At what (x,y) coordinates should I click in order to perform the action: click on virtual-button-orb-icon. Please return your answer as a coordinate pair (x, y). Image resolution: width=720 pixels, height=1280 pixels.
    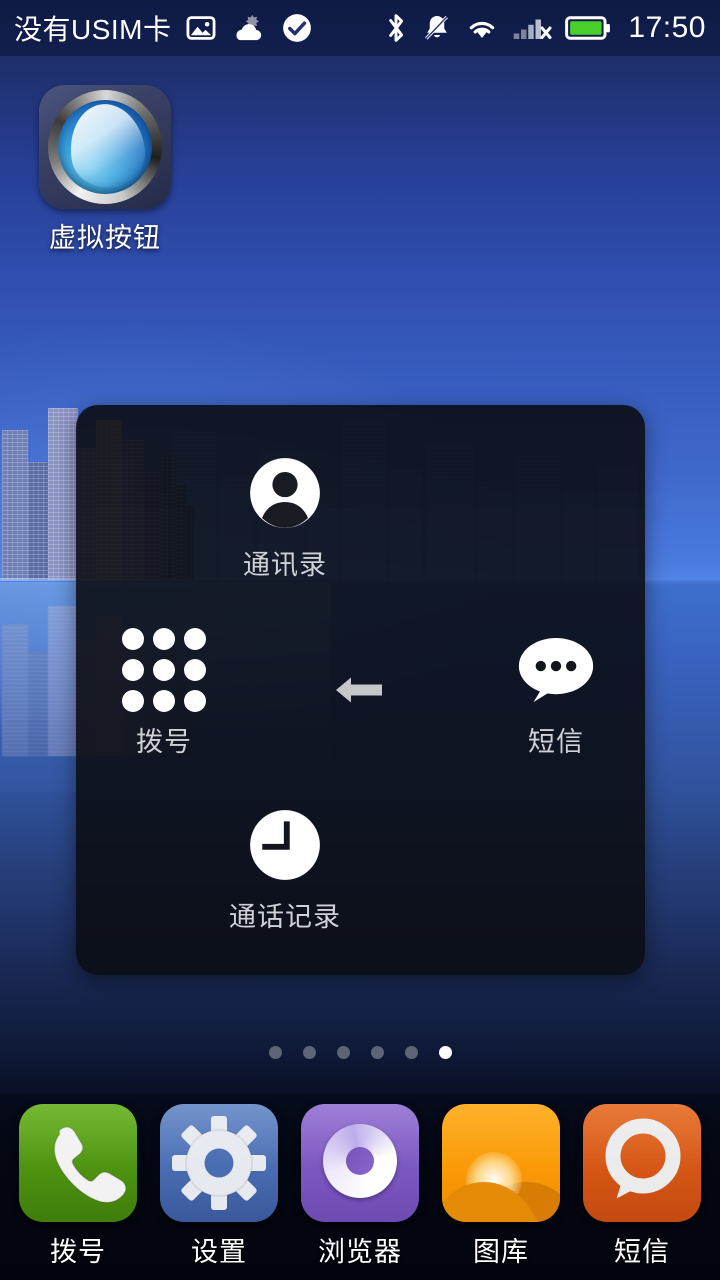
    Looking at the image, I should click on (105, 147).